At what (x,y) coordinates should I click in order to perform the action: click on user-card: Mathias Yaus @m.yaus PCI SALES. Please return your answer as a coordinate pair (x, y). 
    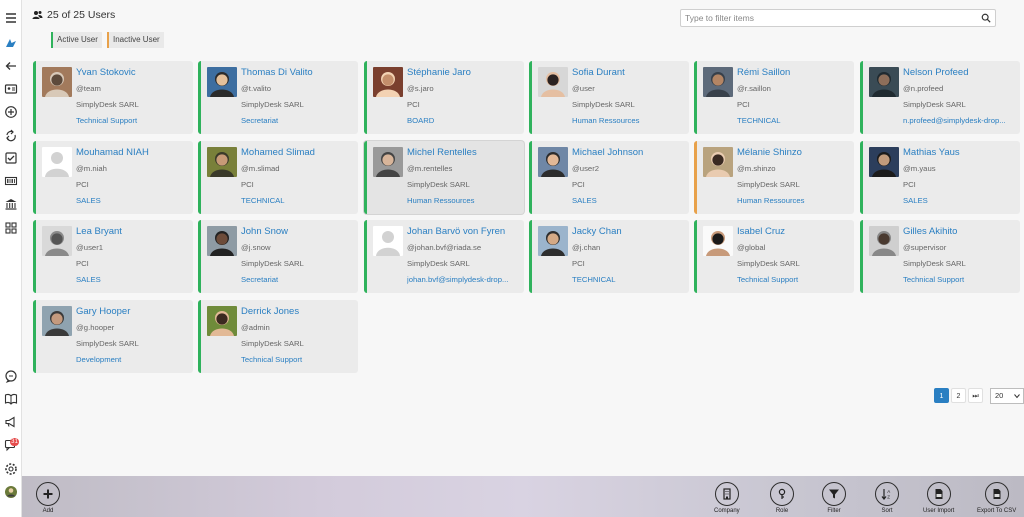
    Looking at the image, I should click on (940, 177).